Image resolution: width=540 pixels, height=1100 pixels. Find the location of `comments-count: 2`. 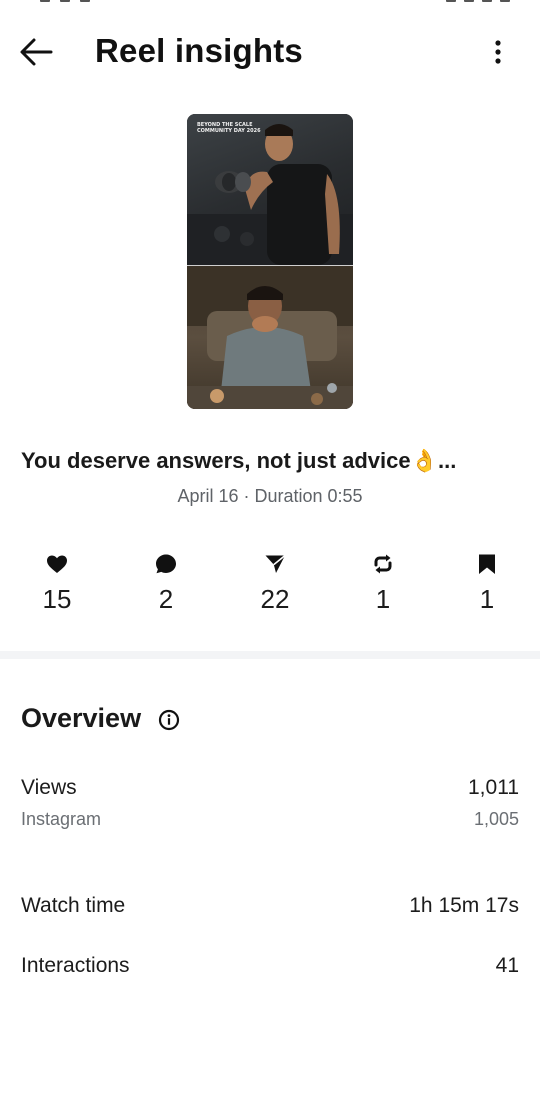

comments-count: 2 is located at coordinates (166, 599).